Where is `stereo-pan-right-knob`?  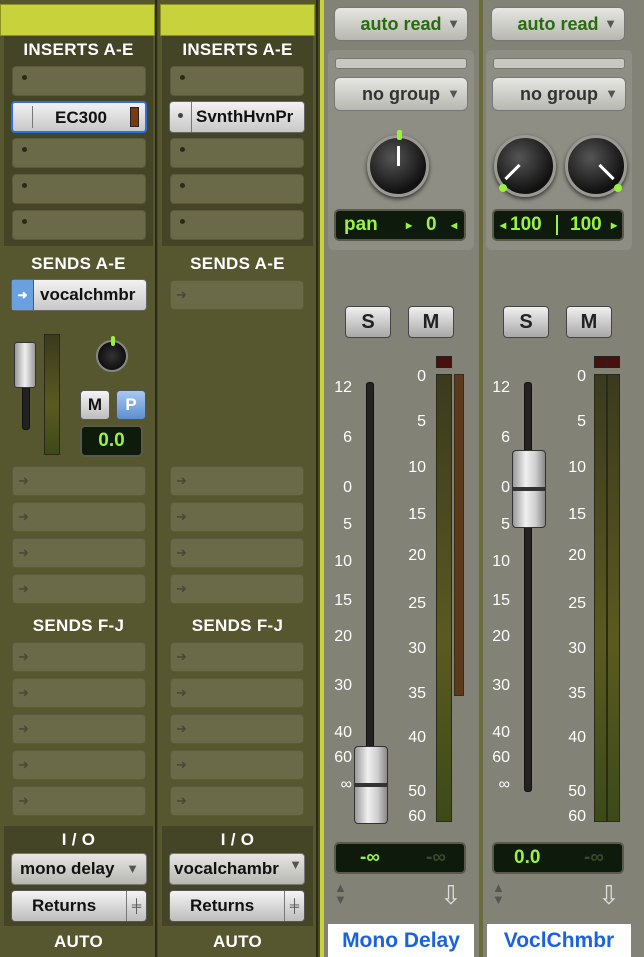 stereo-pan-right-knob is located at coordinates (596, 166).